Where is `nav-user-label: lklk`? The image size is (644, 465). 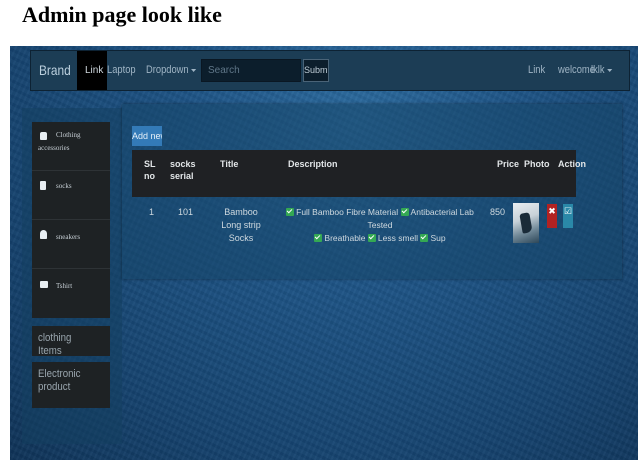 nav-user-label: lklk is located at coordinates (598, 70).